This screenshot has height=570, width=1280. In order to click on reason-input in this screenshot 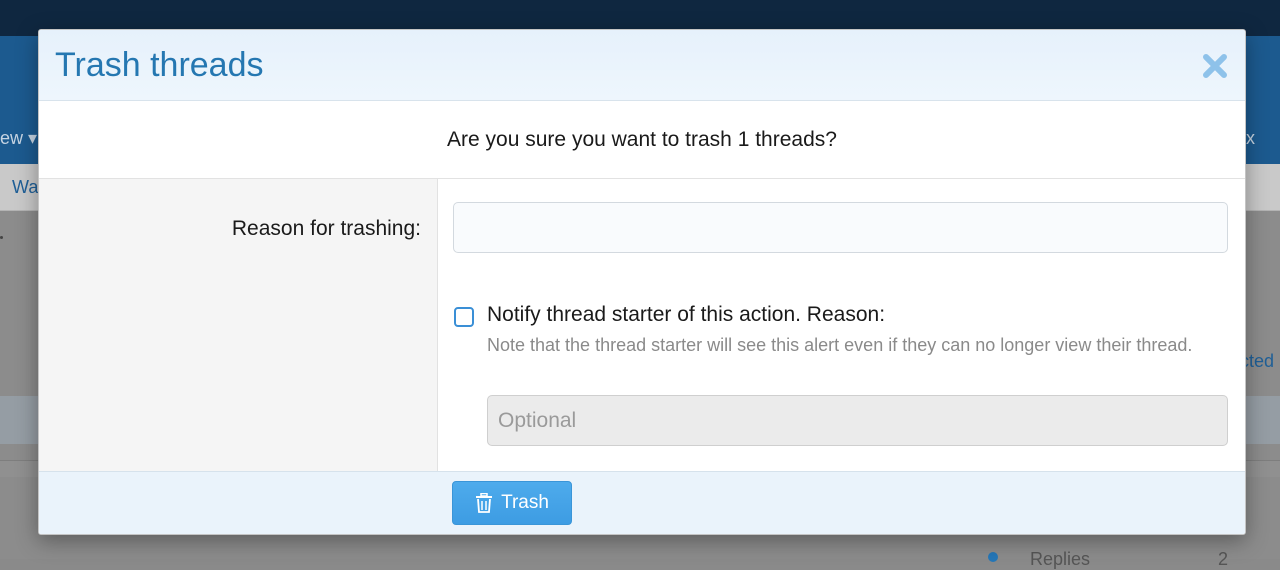, I will do `click(840, 227)`.